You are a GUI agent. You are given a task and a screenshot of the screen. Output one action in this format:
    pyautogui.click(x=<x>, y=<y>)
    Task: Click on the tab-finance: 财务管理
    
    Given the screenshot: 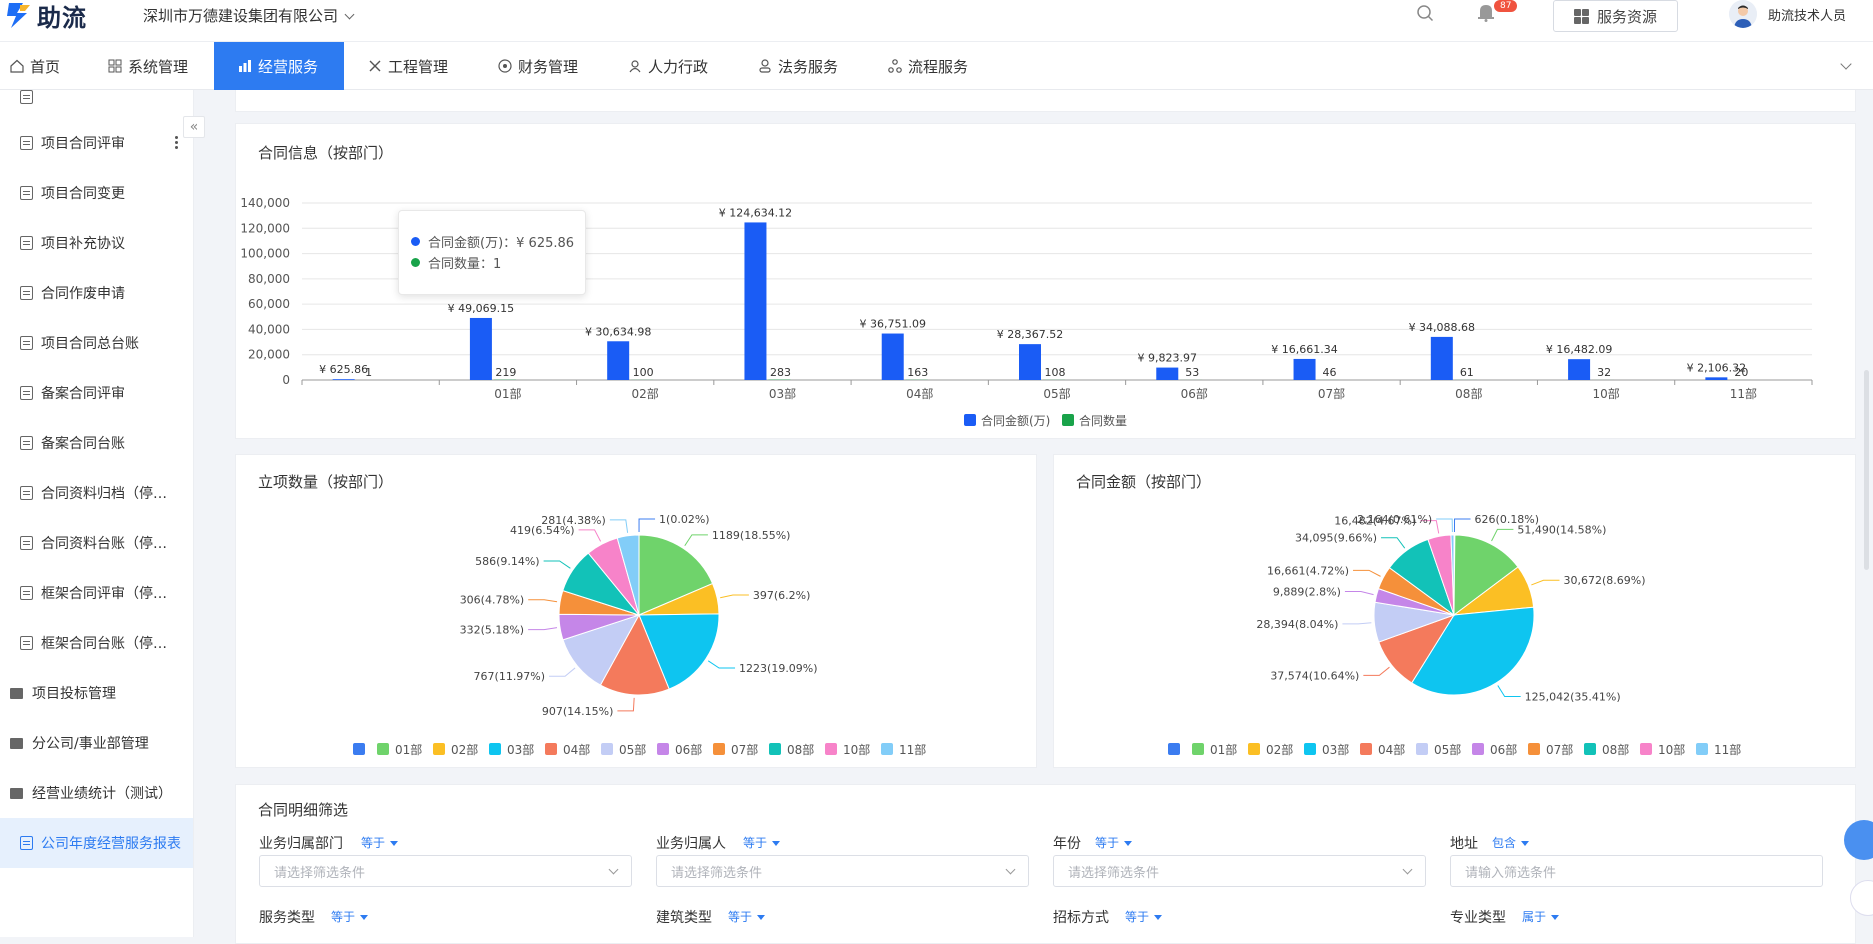 What is the action you would take?
    pyautogui.click(x=538, y=66)
    